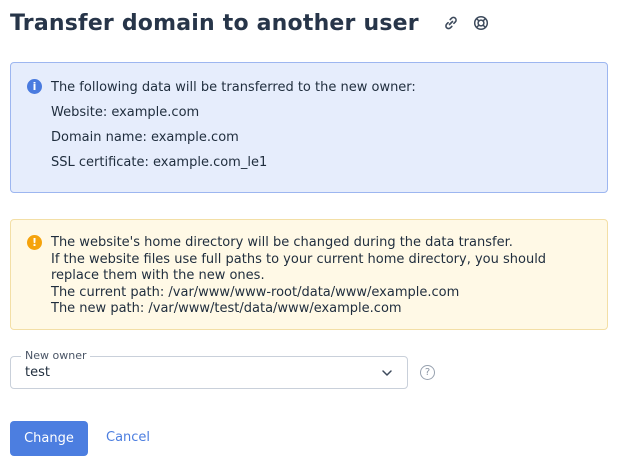  I want to click on info-line-website: Website: example.com, so click(125, 112).